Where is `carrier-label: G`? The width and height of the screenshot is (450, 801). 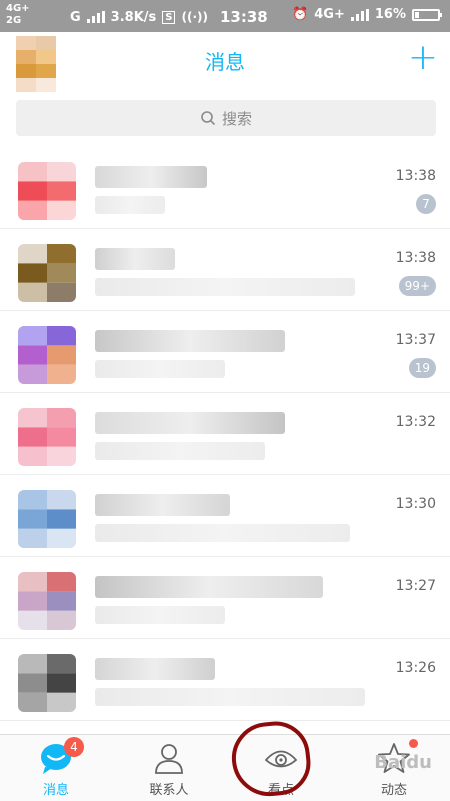
carrier-label: G is located at coordinates (75, 17).